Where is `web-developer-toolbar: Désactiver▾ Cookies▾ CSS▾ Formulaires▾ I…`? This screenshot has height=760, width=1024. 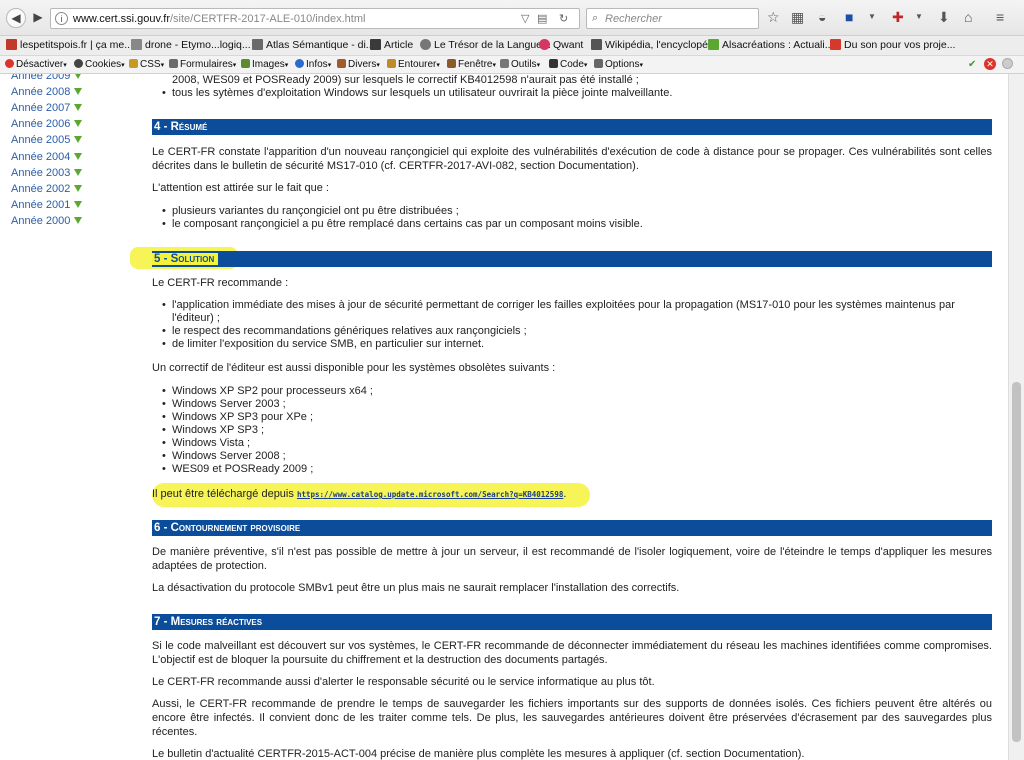
web-developer-toolbar: Désactiver▾ Cookies▾ CSS▾ Formulaires▾ I… is located at coordinates (512, 65).